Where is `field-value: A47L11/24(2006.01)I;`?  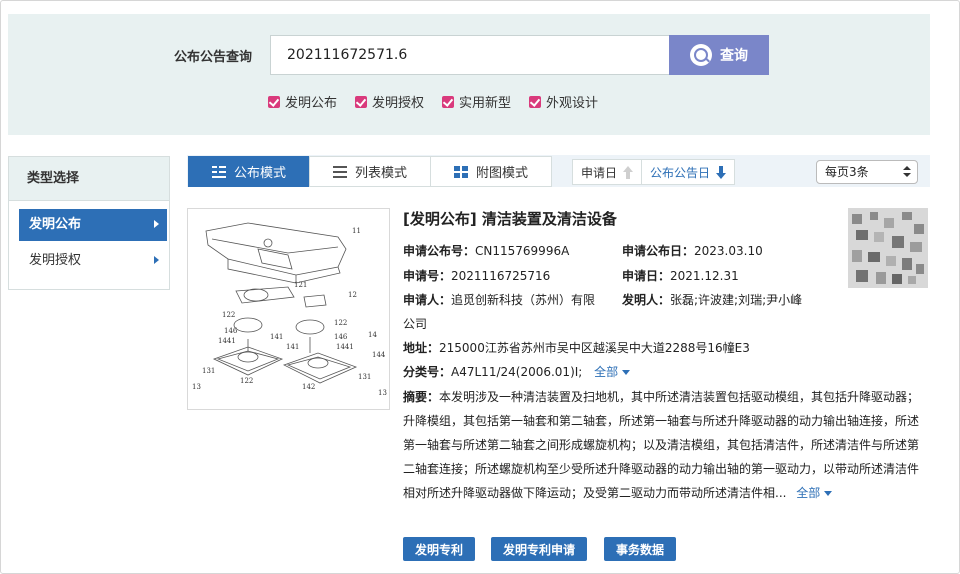 field-value: A47L11/24(2006.01)I; is located at coordinates (517, 372).